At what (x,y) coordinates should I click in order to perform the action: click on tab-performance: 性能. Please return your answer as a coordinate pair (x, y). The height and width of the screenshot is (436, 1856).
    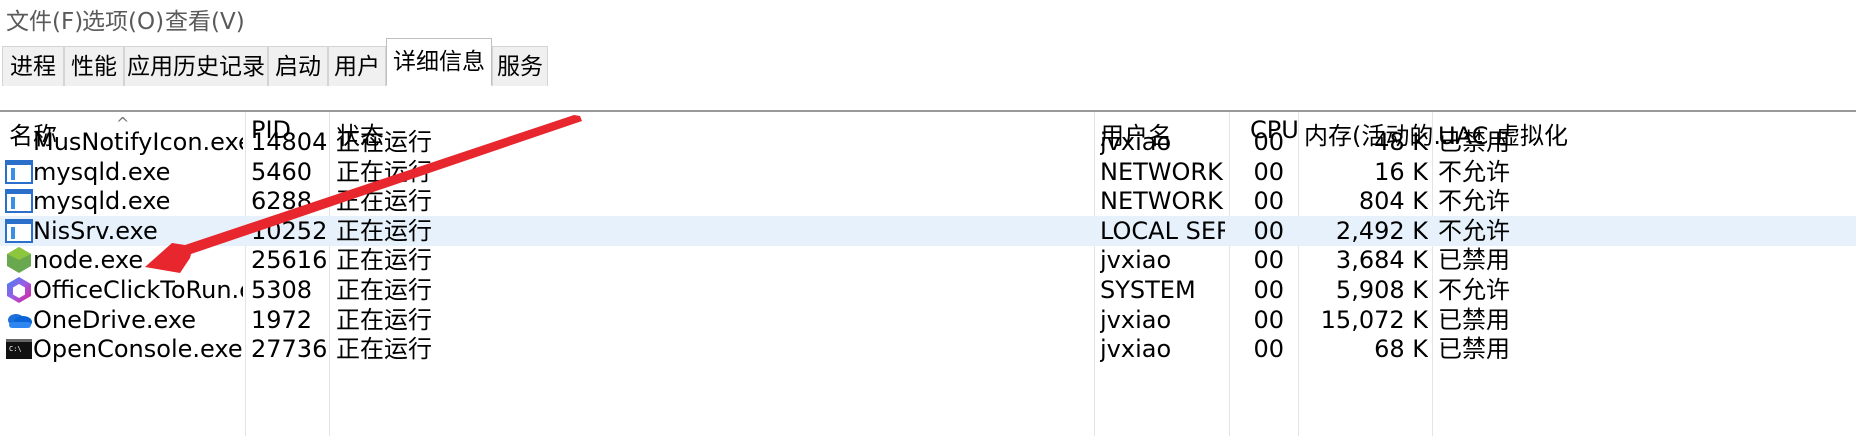
    Looking at the image, I should click on (94, 66).